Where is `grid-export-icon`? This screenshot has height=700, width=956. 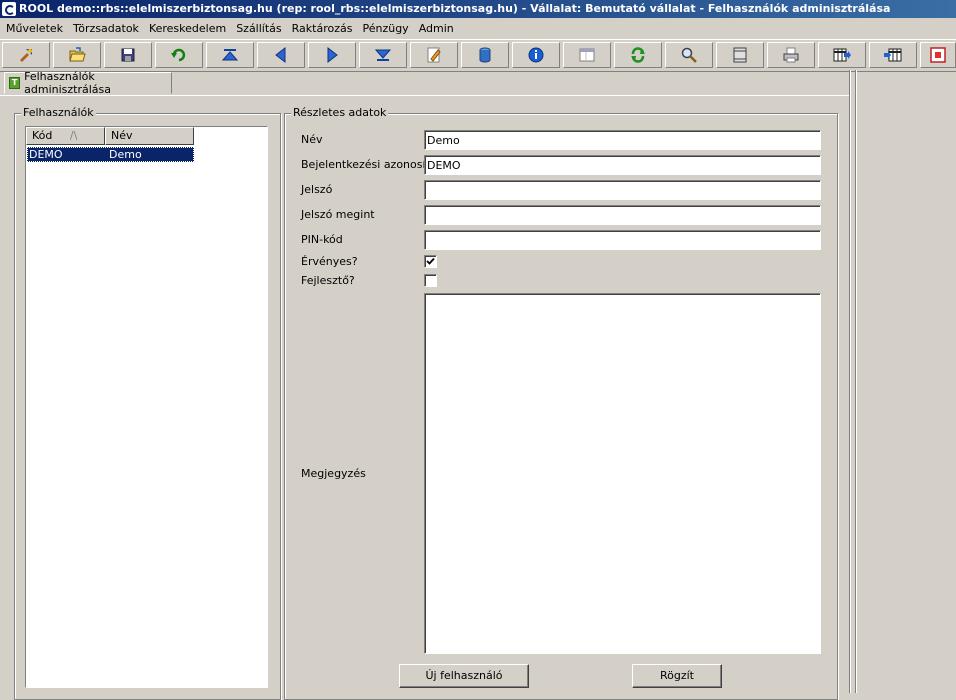
grid-export-icon is located at coordinates (842, 55).